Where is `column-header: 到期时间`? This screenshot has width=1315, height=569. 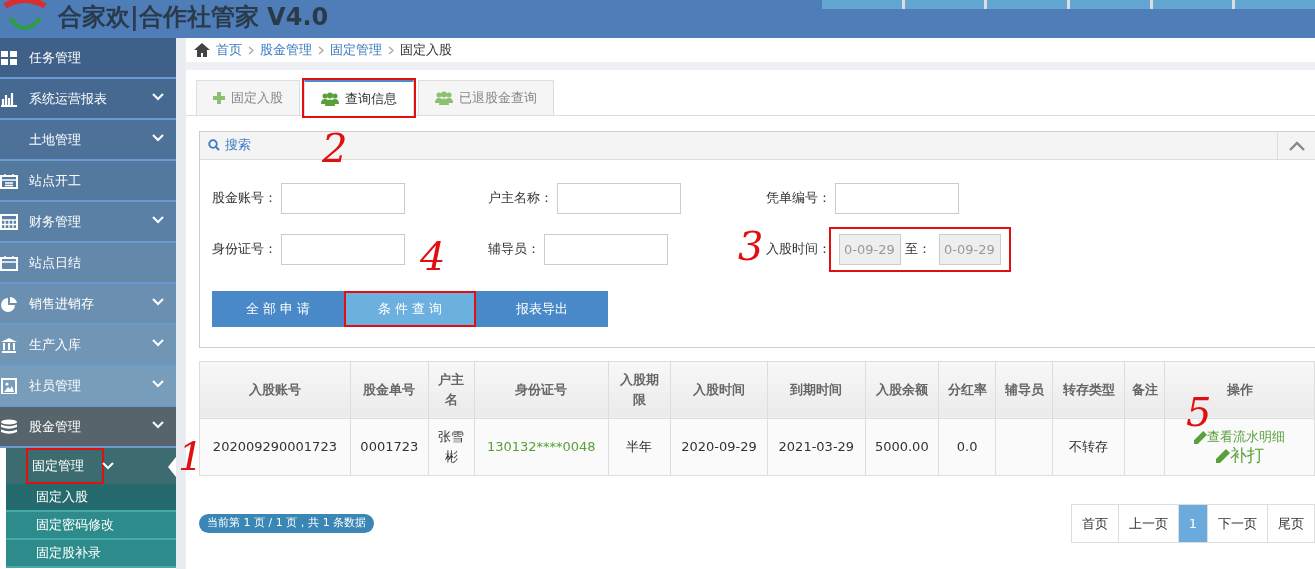 column-header: 到期时间 is located at coordinates (816, 389).